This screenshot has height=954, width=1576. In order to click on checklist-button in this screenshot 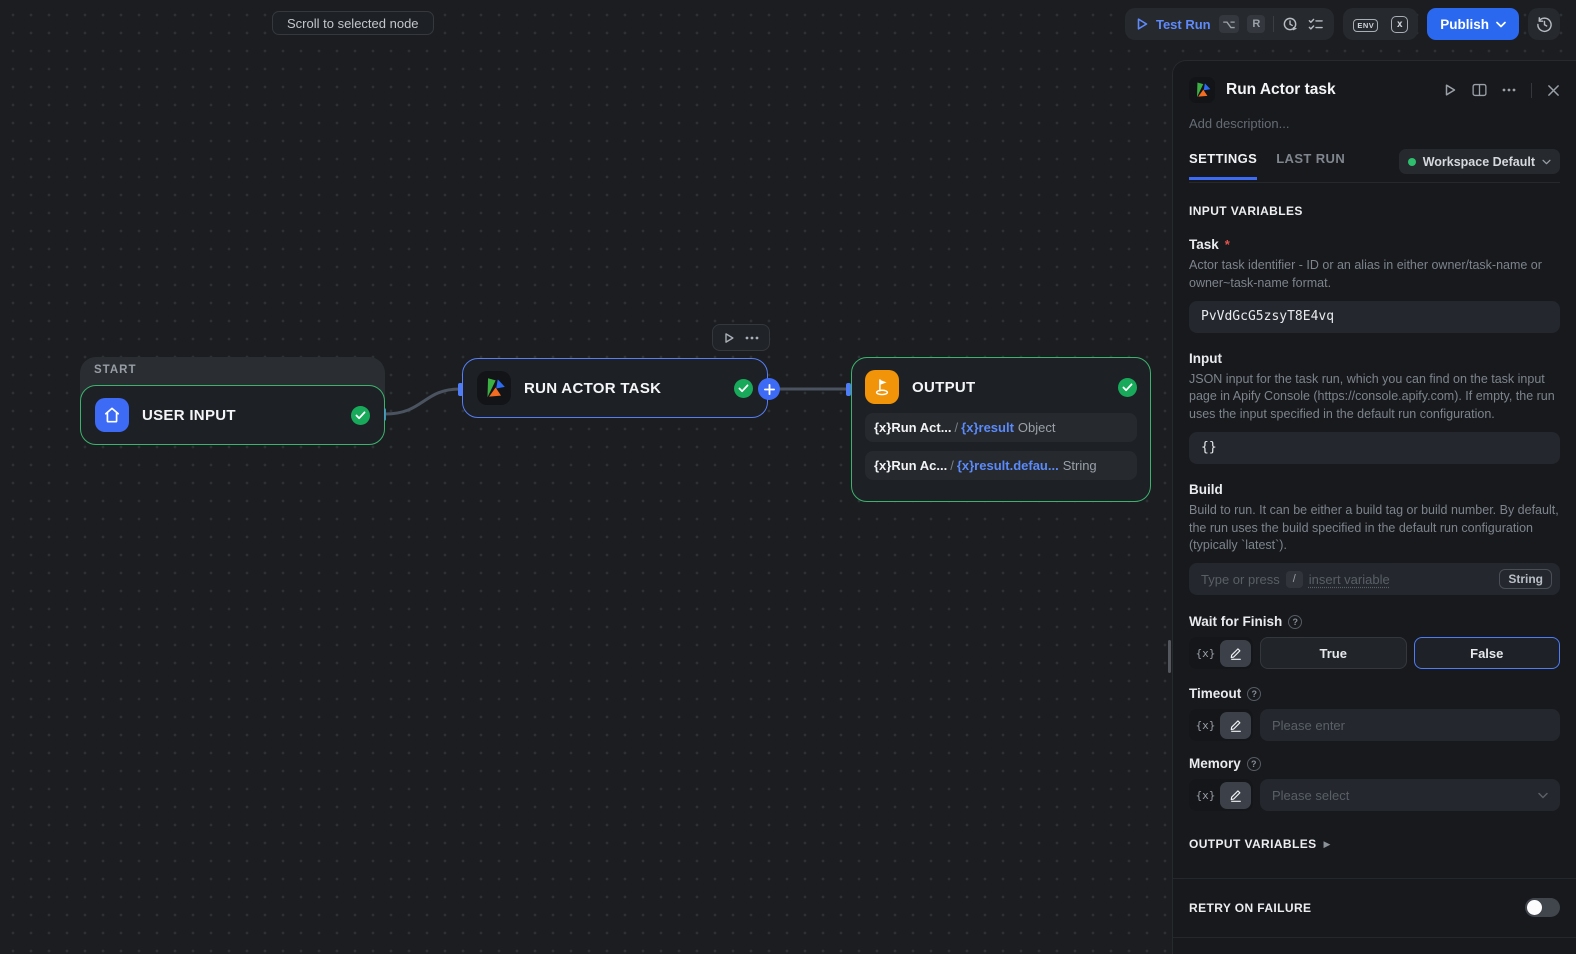, I will do `click(1315, 24)`.